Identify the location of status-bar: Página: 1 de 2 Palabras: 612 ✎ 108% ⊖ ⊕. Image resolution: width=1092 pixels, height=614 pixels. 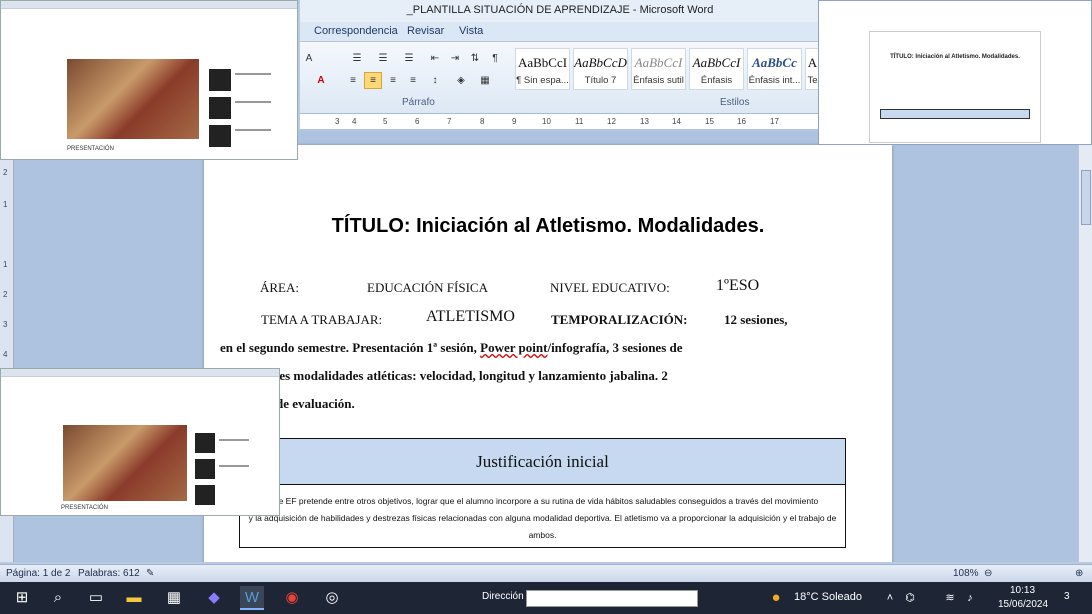
(546, 573).